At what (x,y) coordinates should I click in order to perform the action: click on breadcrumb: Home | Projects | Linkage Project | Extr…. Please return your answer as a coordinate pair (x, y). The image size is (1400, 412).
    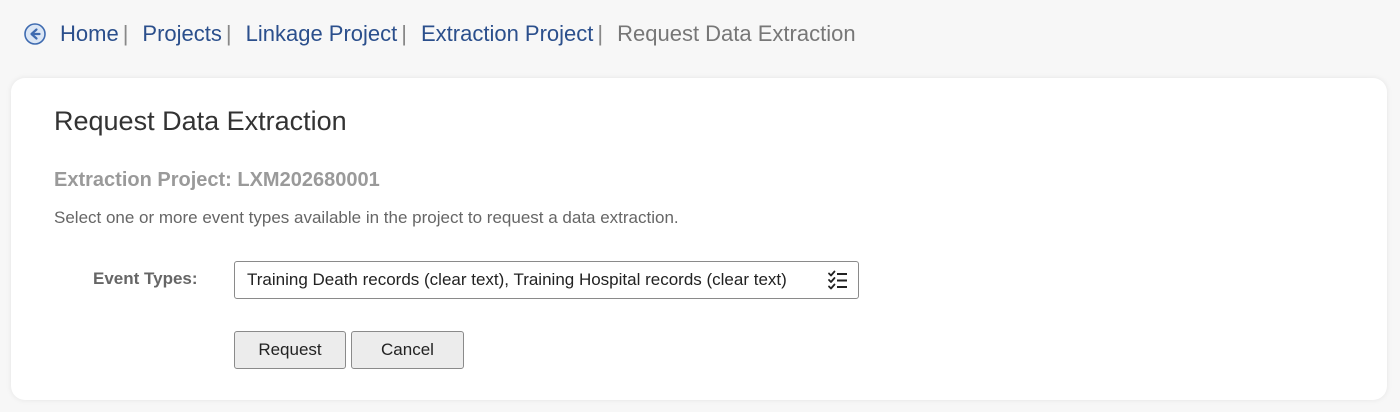
    Looking at the image, I should click on (440, 34).